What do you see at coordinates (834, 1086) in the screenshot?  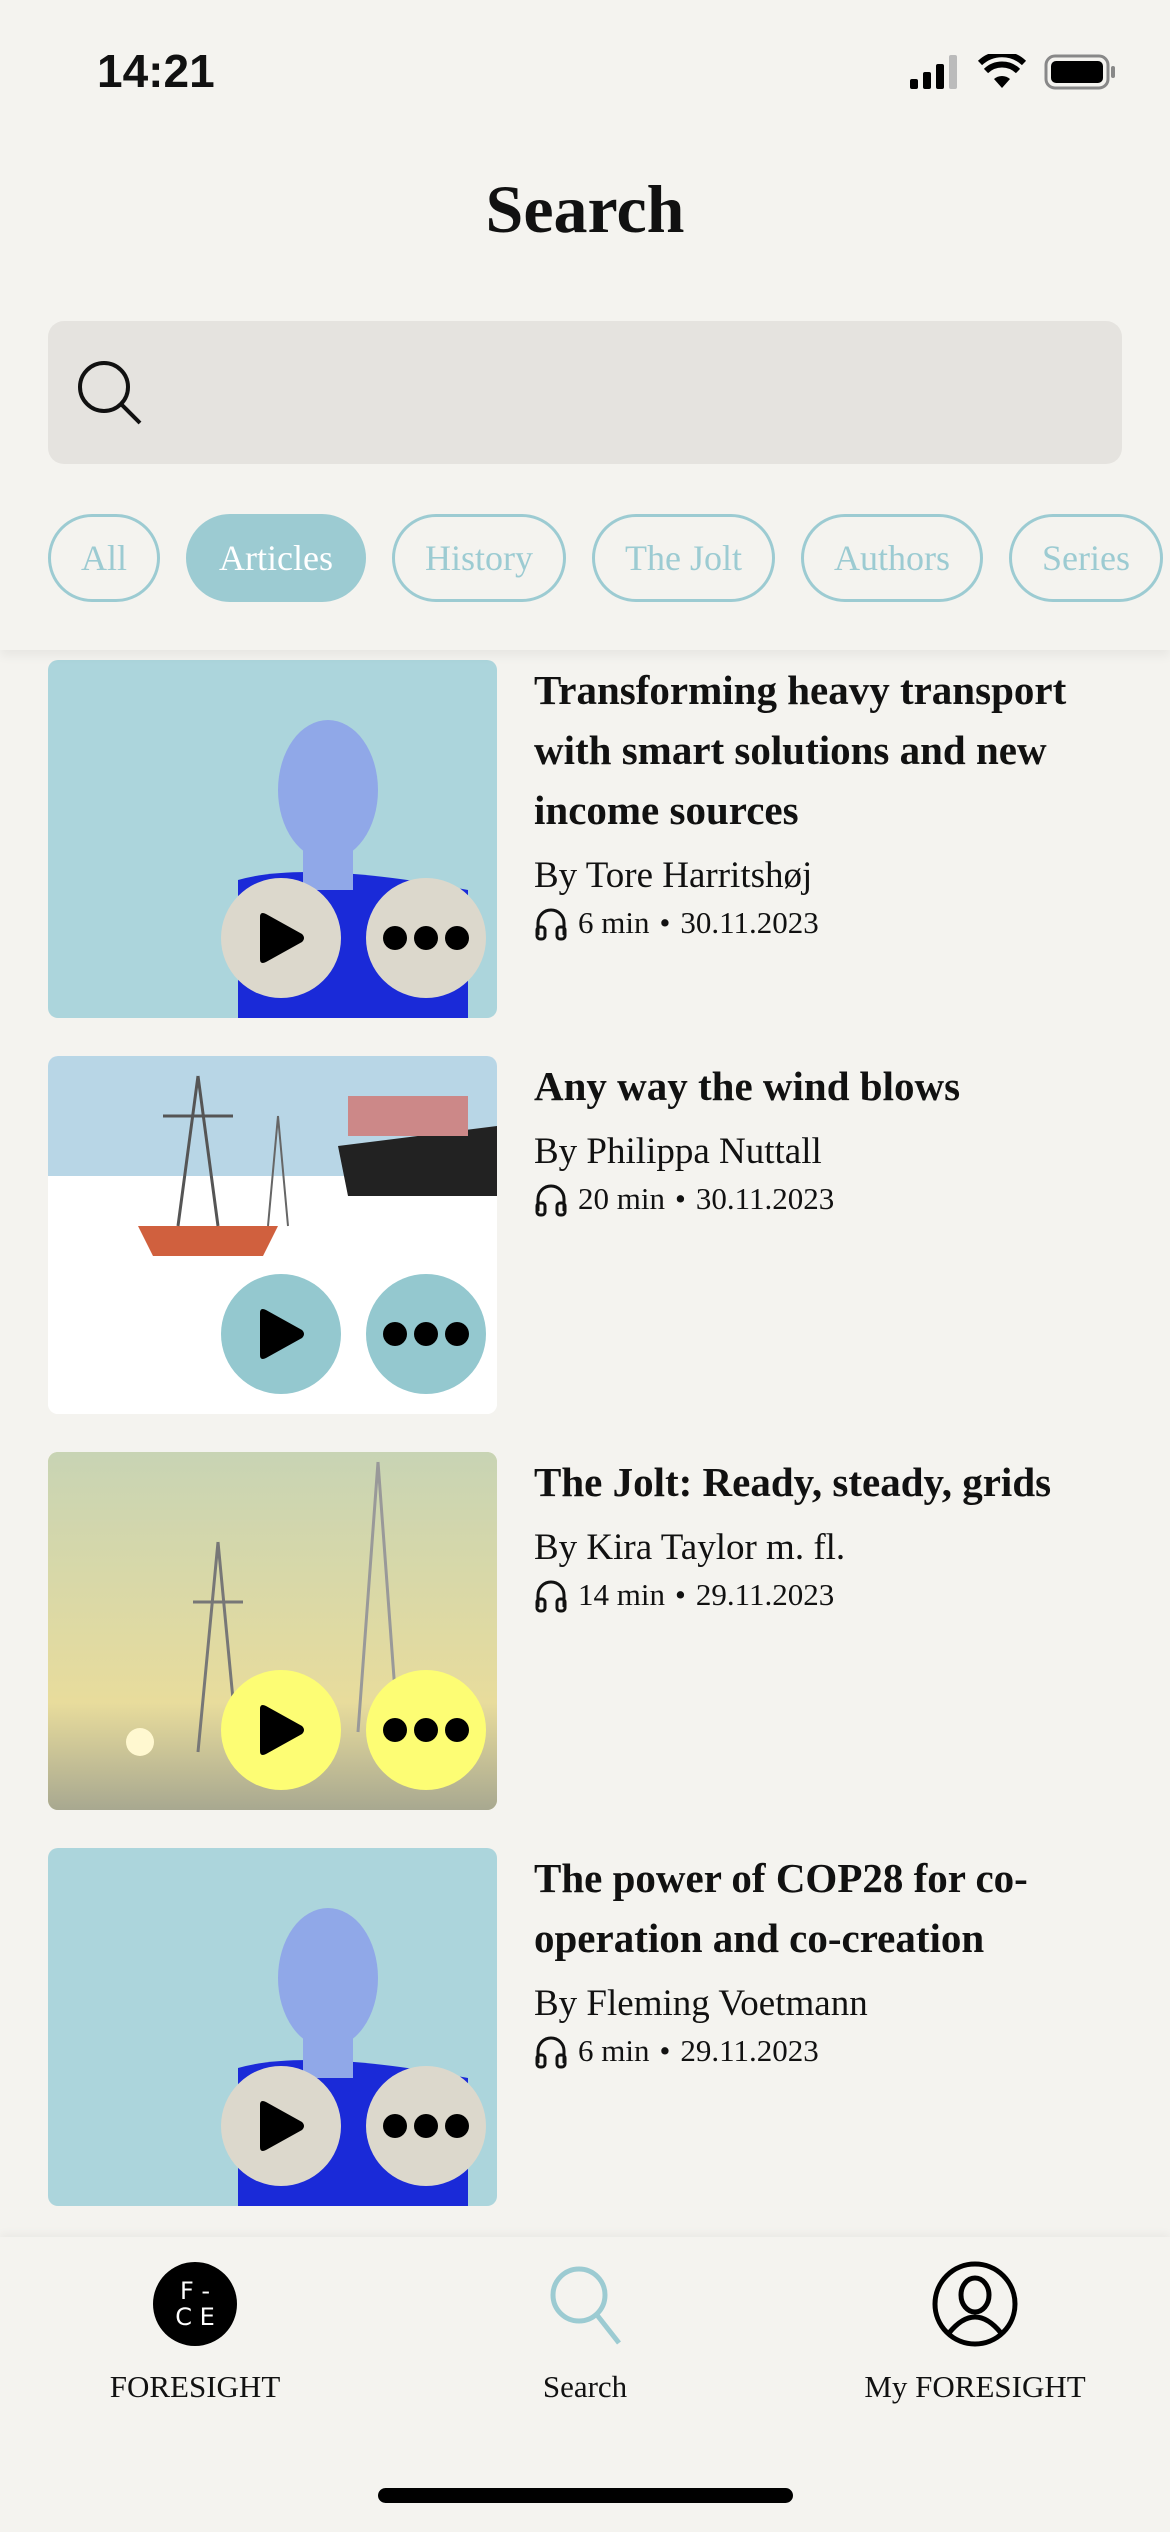 I see `article-title: Any way the wind blows` at bounding box center [834, 1086].